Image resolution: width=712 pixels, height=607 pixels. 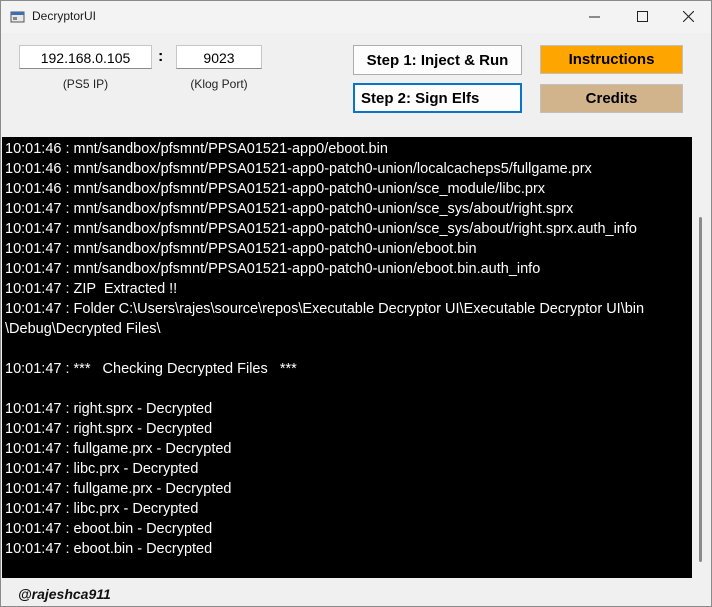 I want to click on author-credit: @rajeshca911, so click(x=64, y=594).